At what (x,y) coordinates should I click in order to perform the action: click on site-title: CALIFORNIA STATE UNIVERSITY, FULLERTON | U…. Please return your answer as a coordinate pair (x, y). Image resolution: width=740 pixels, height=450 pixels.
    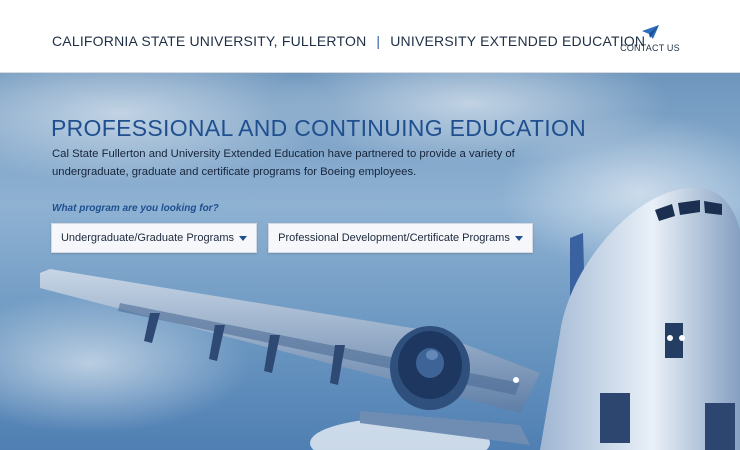
    Looking at the image, I should click on (348, 41).